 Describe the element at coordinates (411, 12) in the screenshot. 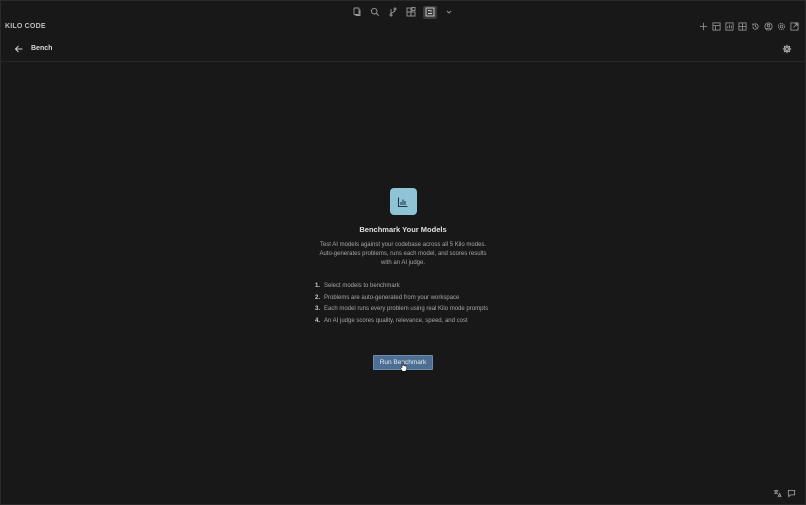

I see `extensions-icon` at that location.